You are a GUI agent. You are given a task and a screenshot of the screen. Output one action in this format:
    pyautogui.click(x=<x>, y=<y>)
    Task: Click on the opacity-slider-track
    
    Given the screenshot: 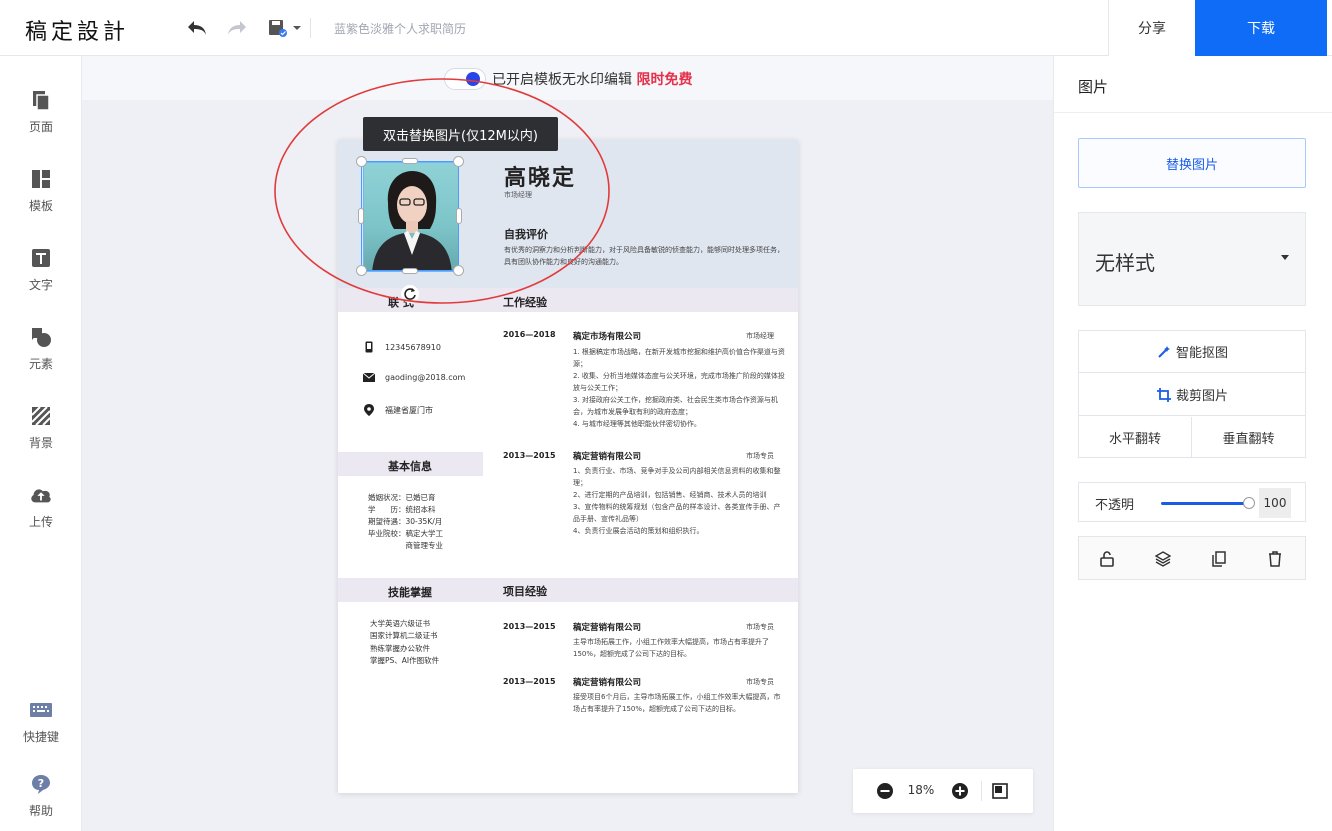 What is the action you would take?
    pyautogui.click(x=1205, y=503)
    